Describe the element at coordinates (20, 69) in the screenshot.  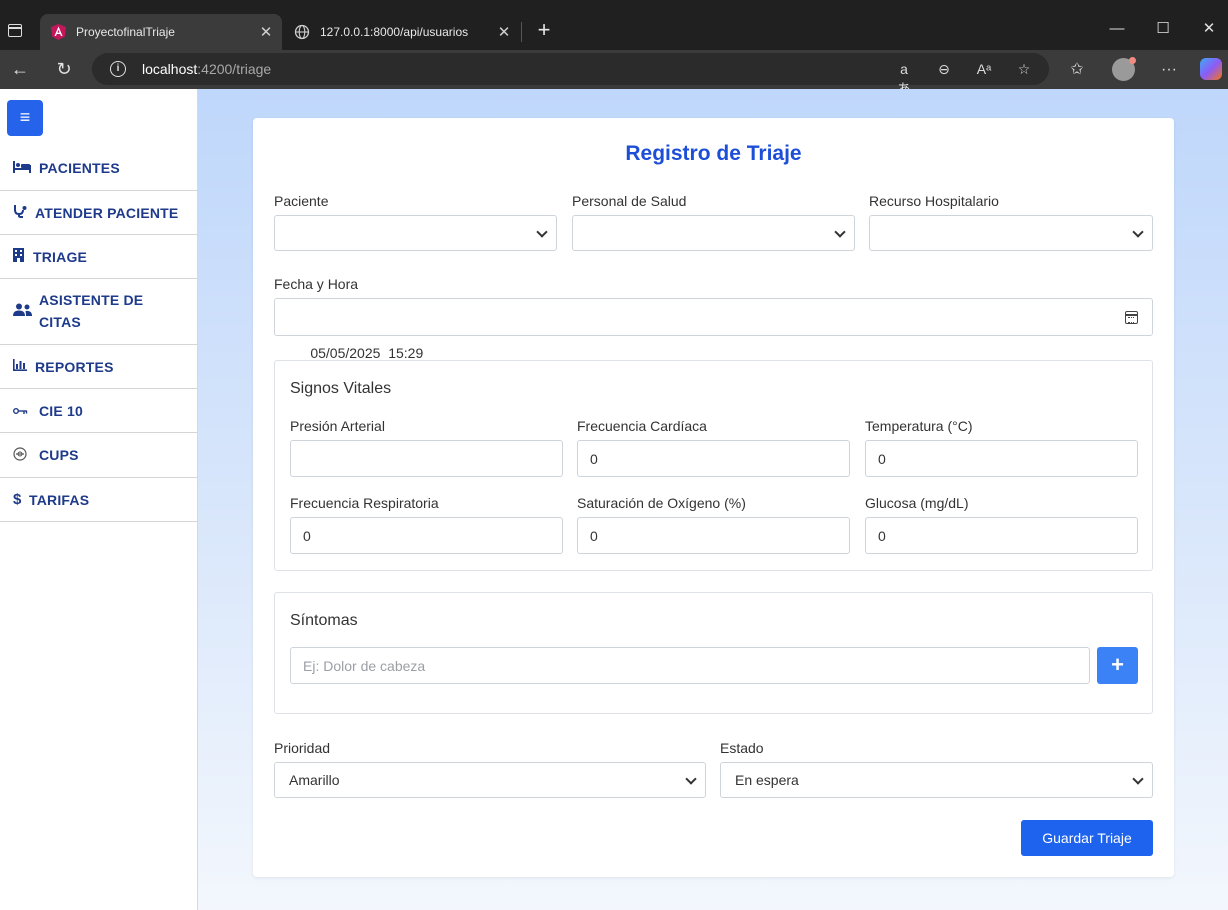
I see `back-icon: ←` at that location.